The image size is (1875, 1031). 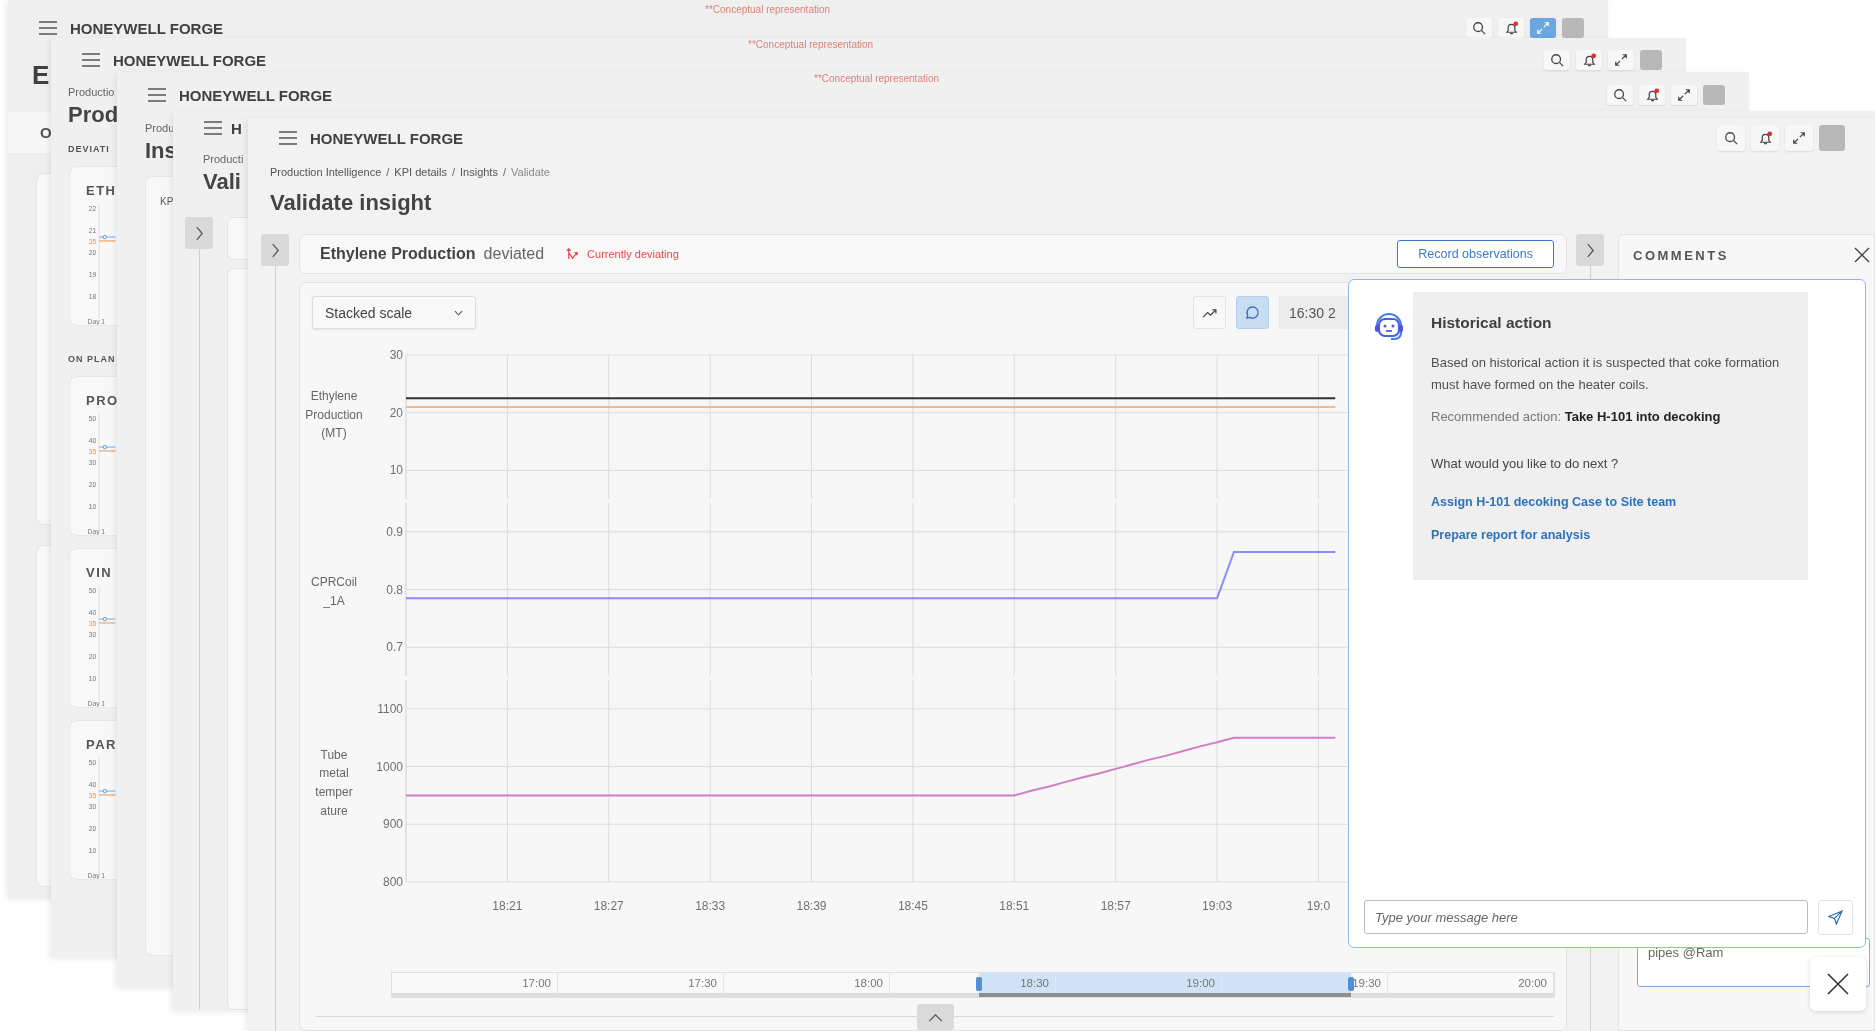 I want to click on caret-icon, so click(x=458, y=312).